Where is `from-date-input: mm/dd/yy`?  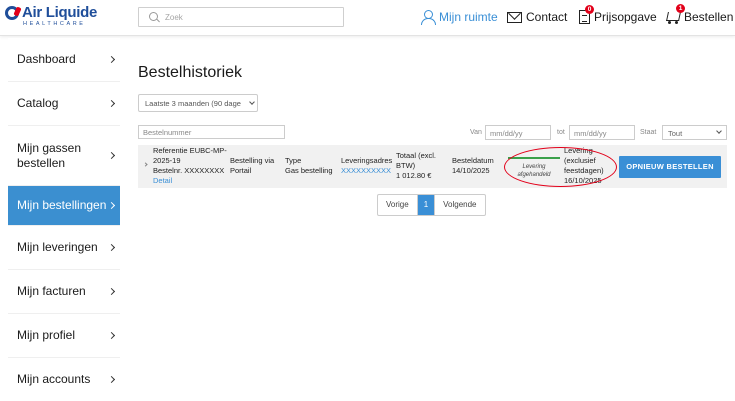 from-date-input: mm/dd/yy is located at coordinates (518, 132).